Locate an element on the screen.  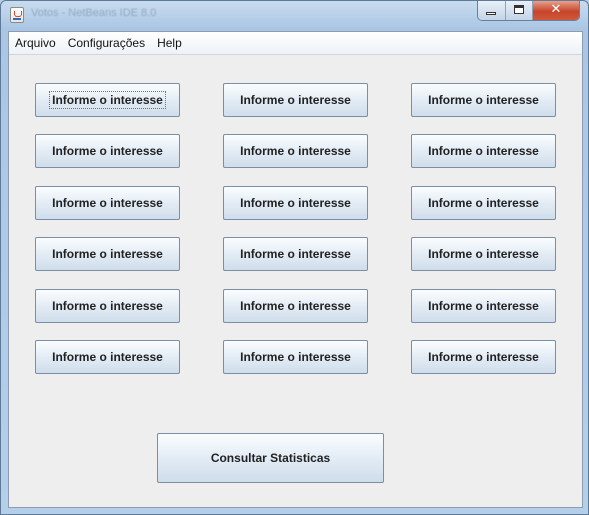
title-bar: Votos - NetBeans IDE 8.0 ✕ is located at coordinates (294, 16).